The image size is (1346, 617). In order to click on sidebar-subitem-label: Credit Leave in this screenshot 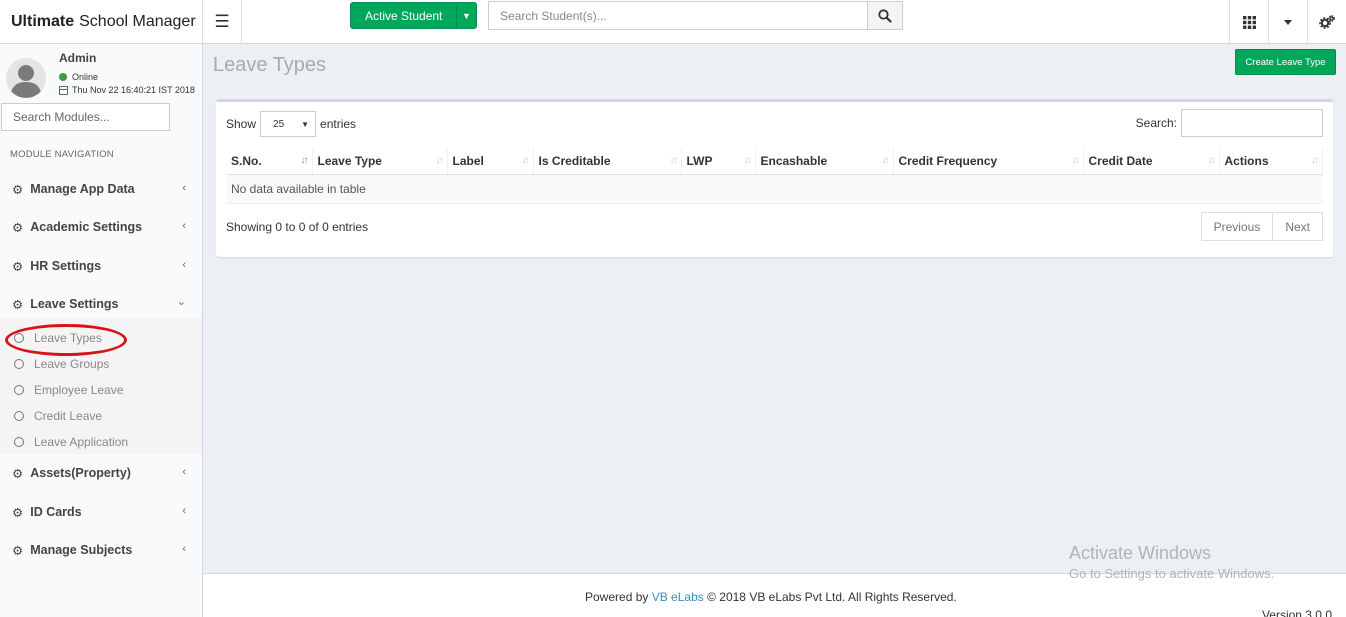, I will do `click(68, 416)`.